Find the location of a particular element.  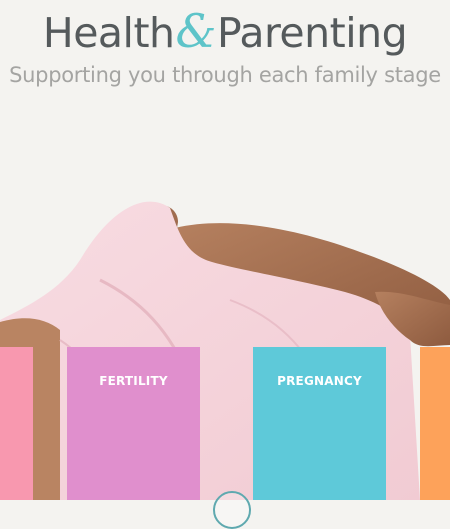

site-logo: Health&Parenting is located at coordinates (225, 31).